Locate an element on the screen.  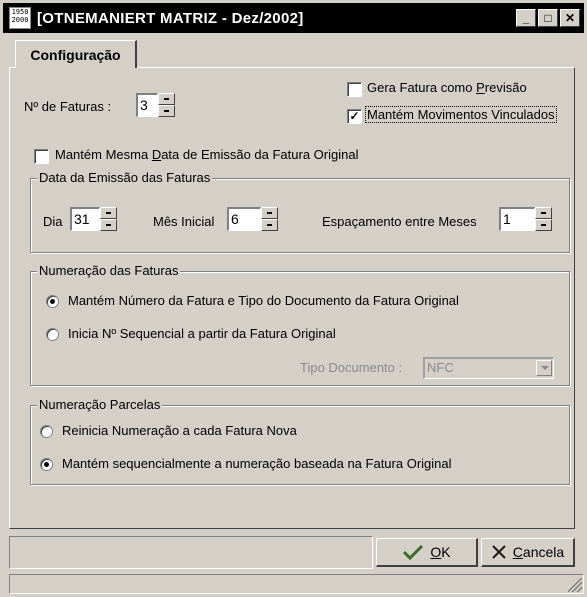
espacamento-spin-buttons is located at coordinates (543, 219).